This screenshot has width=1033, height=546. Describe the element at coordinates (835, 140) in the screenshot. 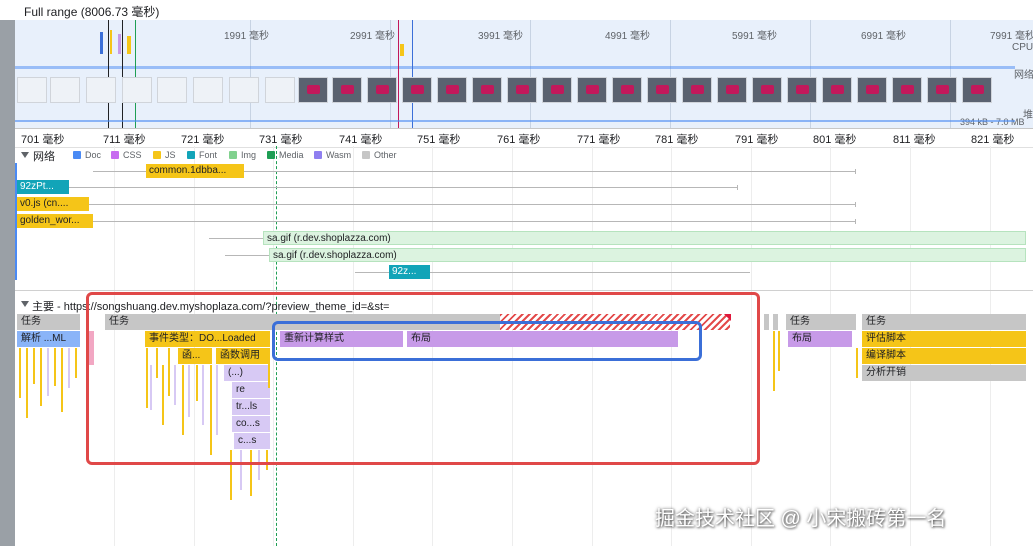

I see `ruler-tick: 801 毫秒` at that location.